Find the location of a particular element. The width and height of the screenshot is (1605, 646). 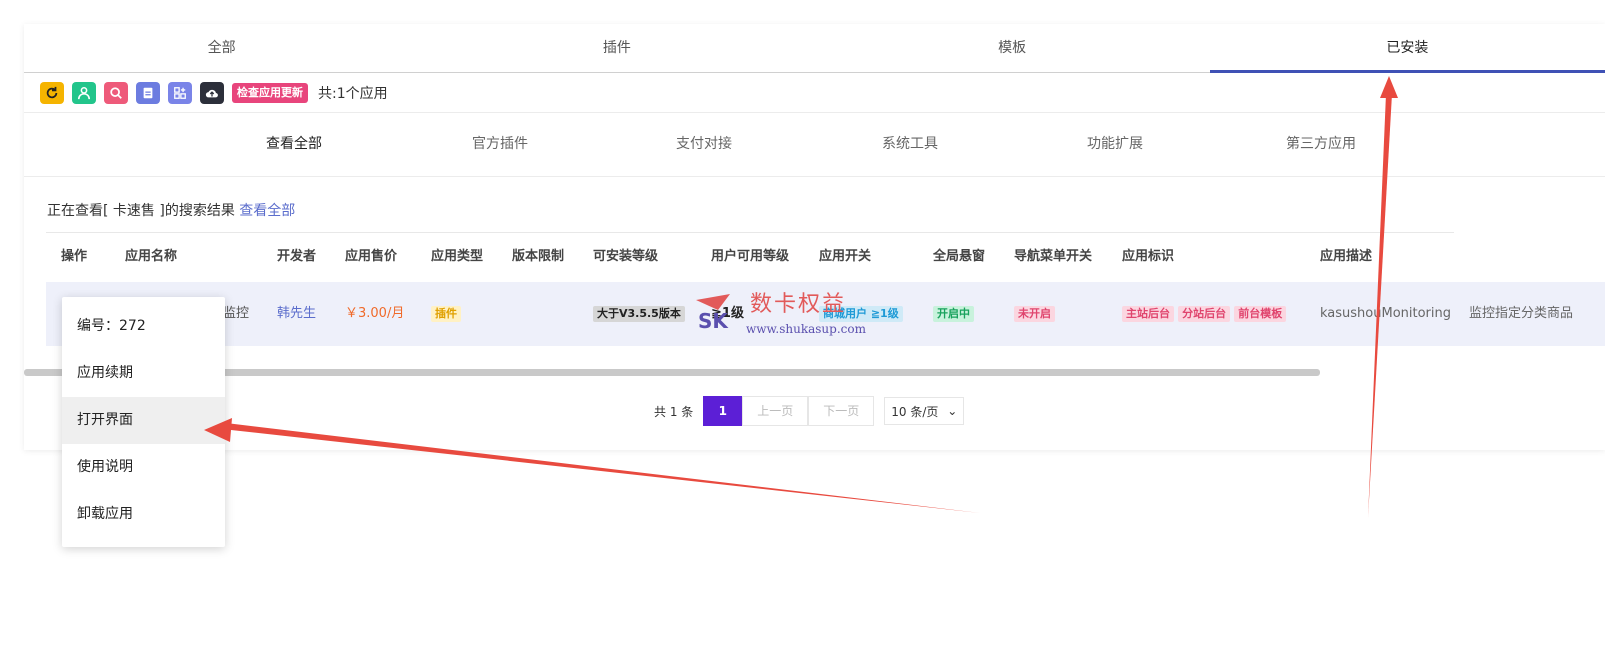

document-icon is located at coordinates (148, 93).